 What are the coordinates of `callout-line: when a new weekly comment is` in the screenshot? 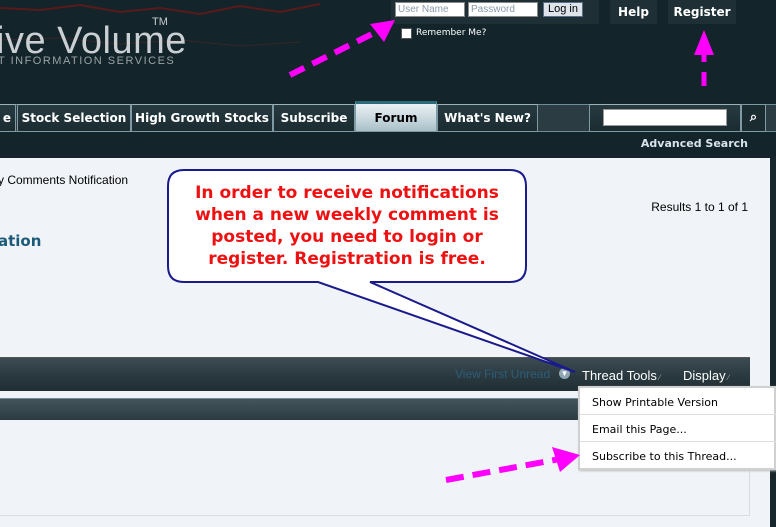 It's located at (347, 215).